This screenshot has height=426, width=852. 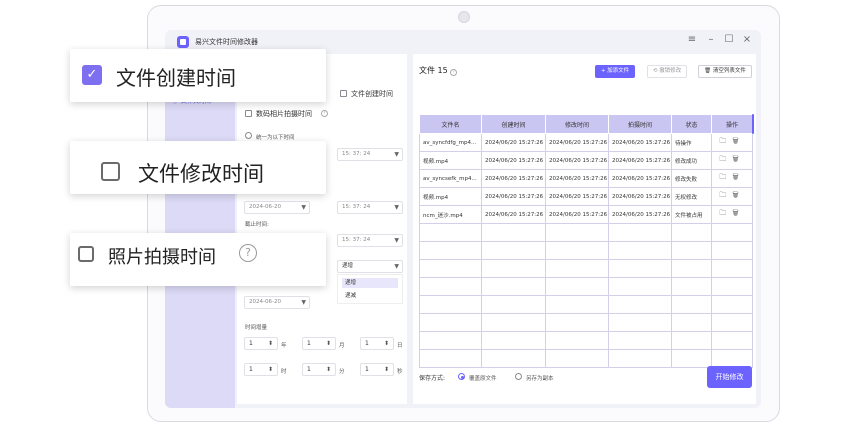 What do you see at coordinates (513, 124) in the screenshot?
I see `column-header: 创建时间` at bounding box center [513, 124].